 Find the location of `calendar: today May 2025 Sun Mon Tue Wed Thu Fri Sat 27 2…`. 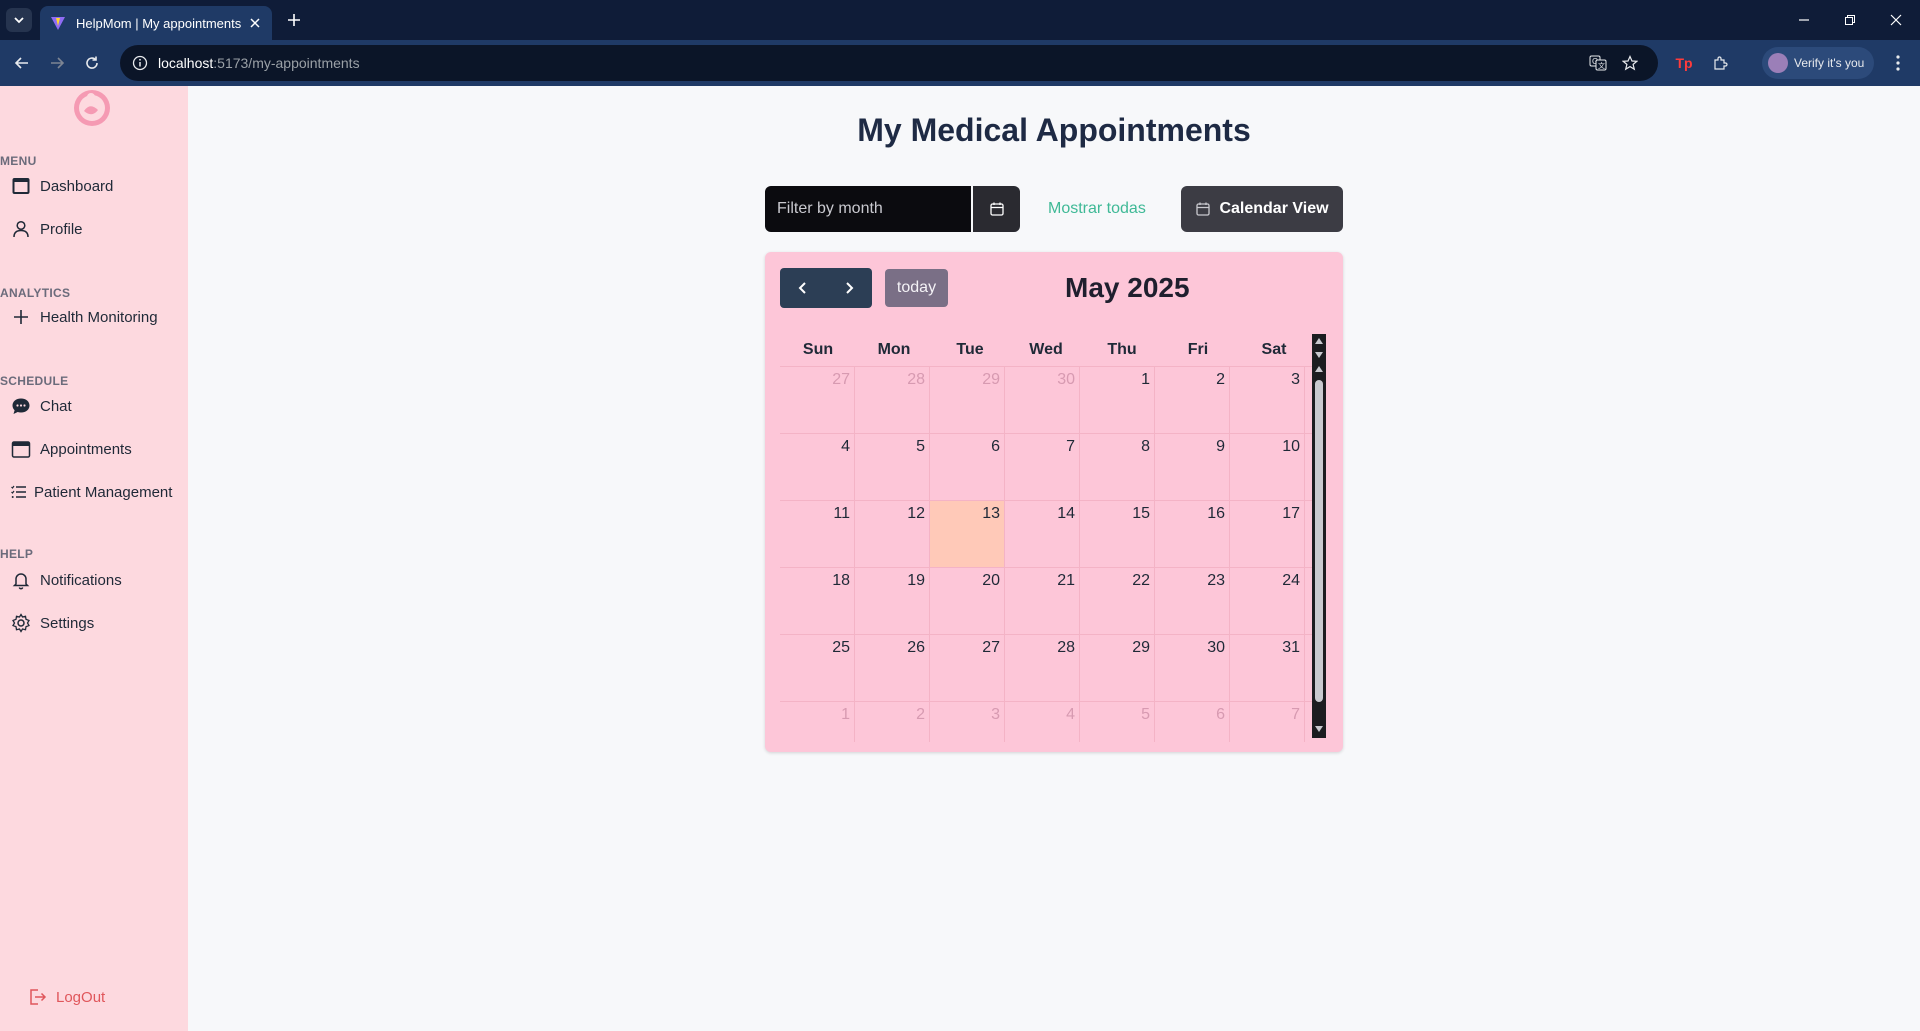

calendar: today May 2025 Sun Mon Tue Wed Thu Fri Sat 27 2… is located at coordinates (1054, 502).